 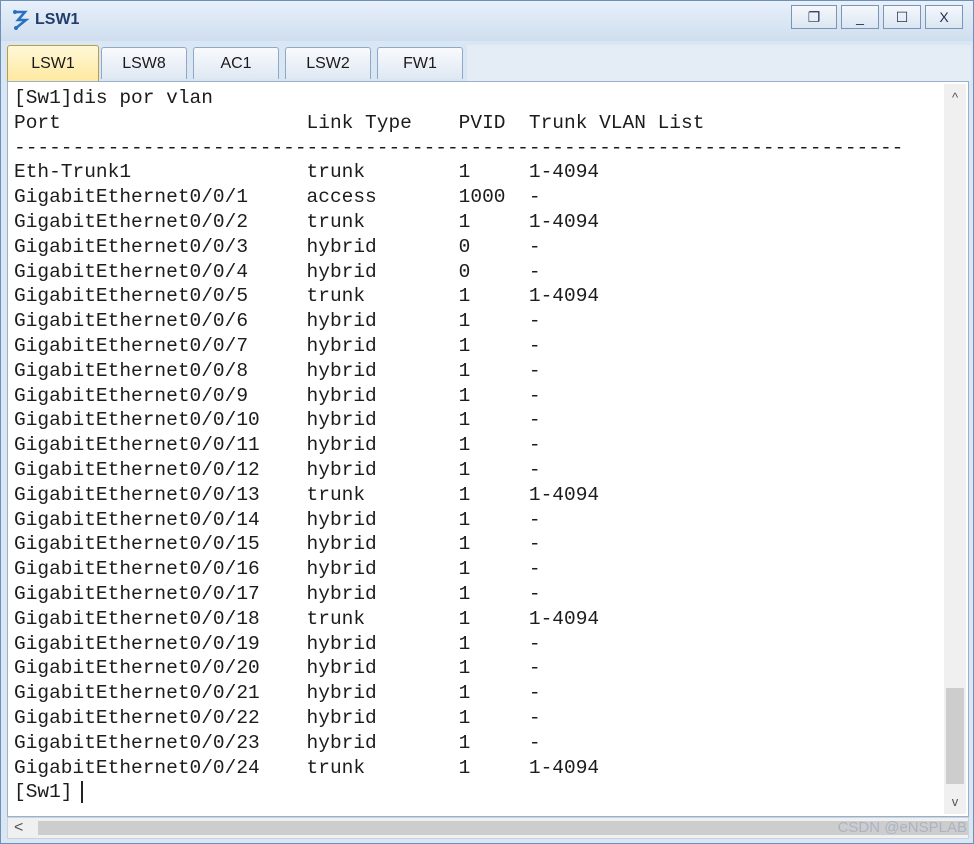 What do you see at coordinates (21, 20) in the screenshot?
I see `app-icon` at bounding box center [21, 20].